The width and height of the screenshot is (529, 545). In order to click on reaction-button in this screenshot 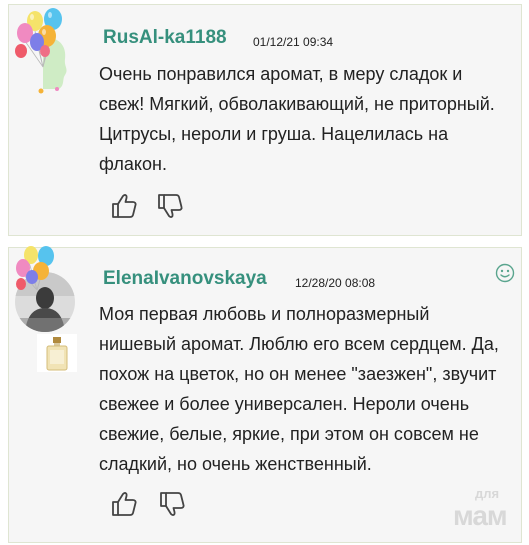, I will do `click(505, 273)`.